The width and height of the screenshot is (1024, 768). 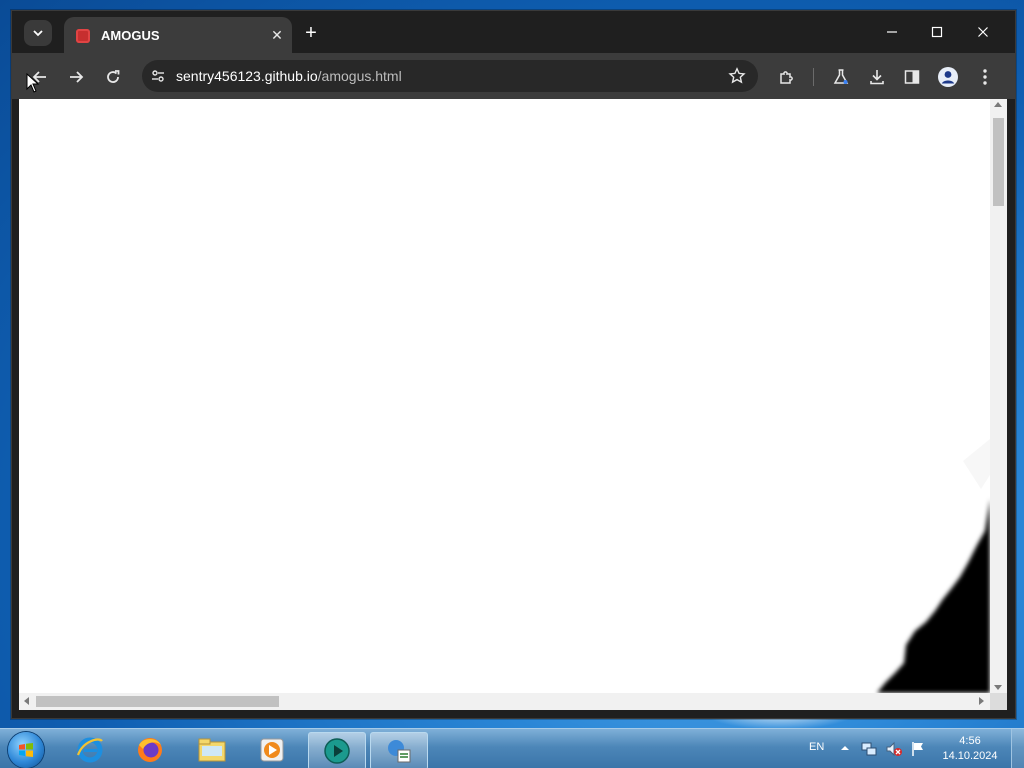 I want to click on maximize-button, so click(x=937, y=32).